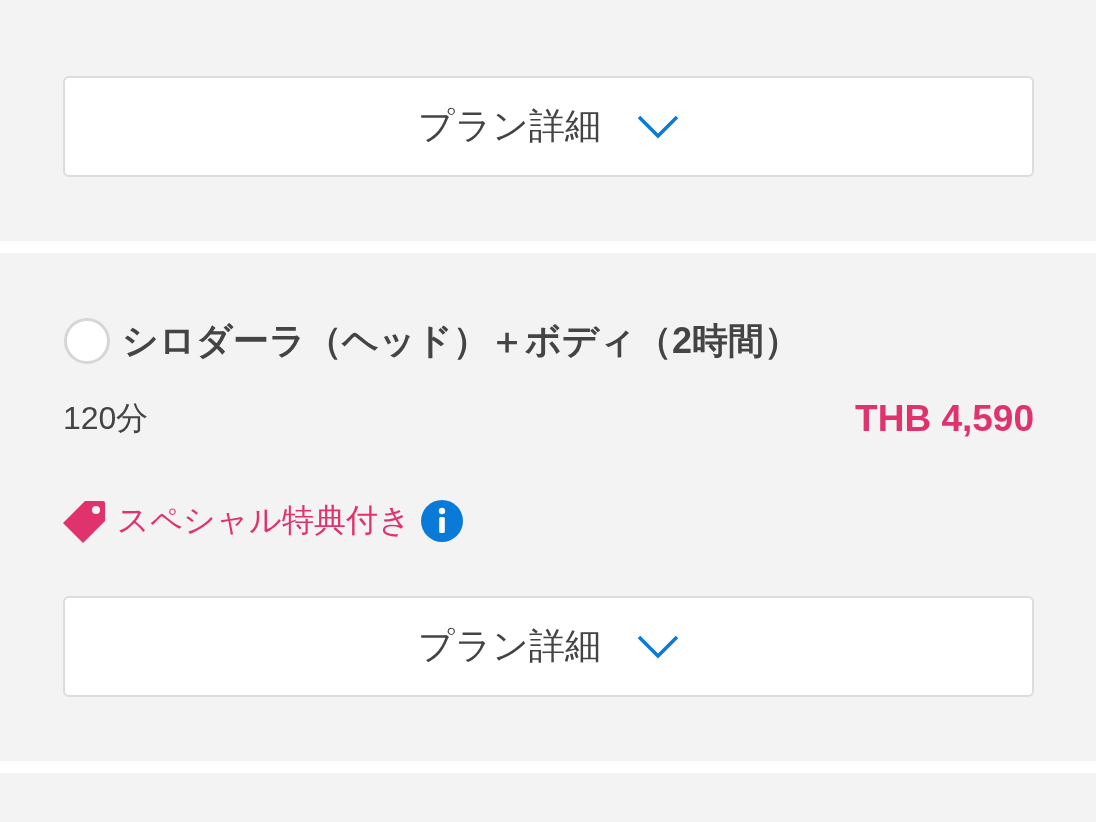 The height and width of the screenshot is (822, 1096). I want to click on perk-label: スペシャル特典付き, so click(264, 520).